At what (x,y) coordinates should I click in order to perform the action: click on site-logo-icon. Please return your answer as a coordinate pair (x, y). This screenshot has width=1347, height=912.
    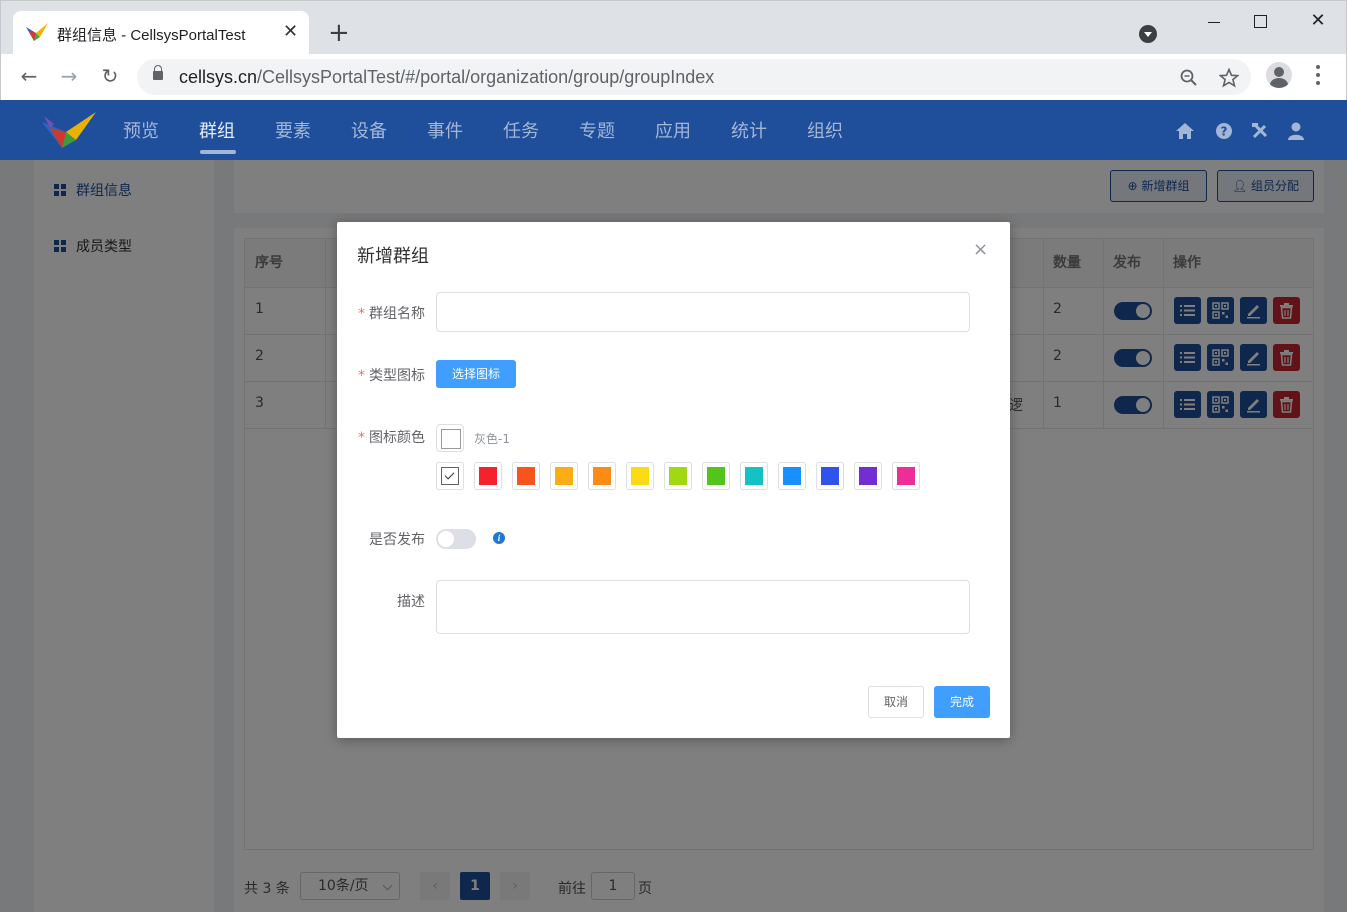
    Looking at the image, I should click on (37, 32).